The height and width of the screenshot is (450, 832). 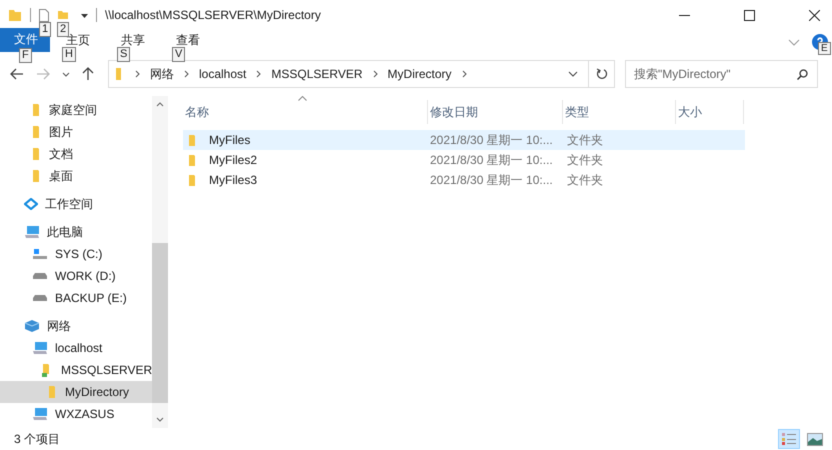 What do you see at coordinates (32, 326) in the screenshot?
I see `network-icon` at bounding box center [32, 326].